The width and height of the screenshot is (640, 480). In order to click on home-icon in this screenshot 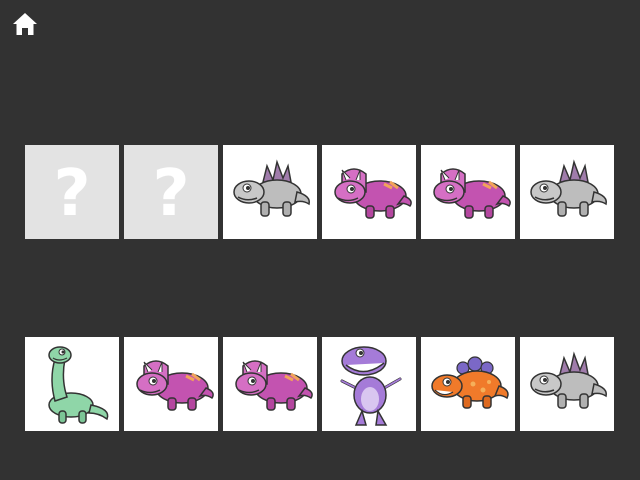, I will do `click(25, 24)`.